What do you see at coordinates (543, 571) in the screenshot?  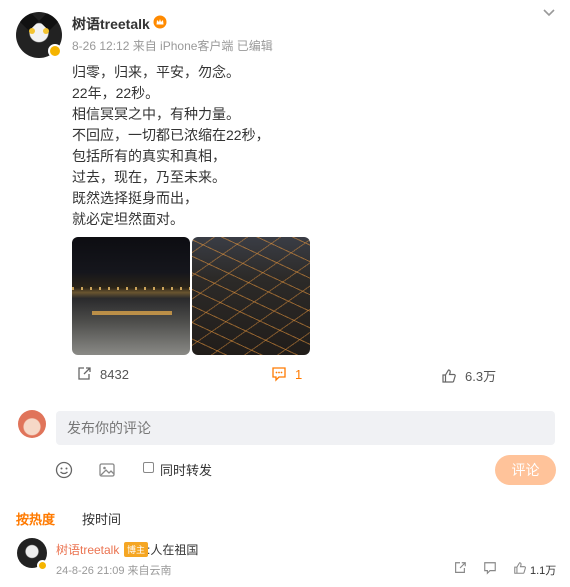 I see `reply-like-count: 1.1万` at bounding box center [543, 571].